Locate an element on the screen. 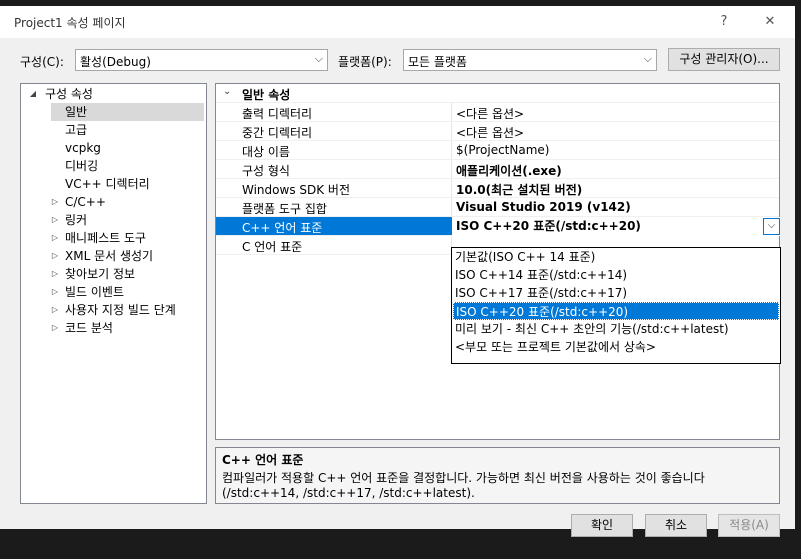 This screenshot has width=801, height=559. expanded-arrow-icon: ◢ is located at coordinates (33, 93).